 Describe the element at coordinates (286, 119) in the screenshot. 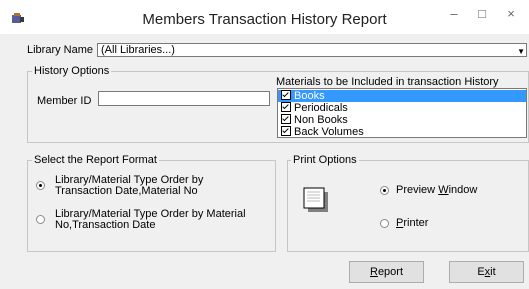

I see `checkbox-non-books` at that location.